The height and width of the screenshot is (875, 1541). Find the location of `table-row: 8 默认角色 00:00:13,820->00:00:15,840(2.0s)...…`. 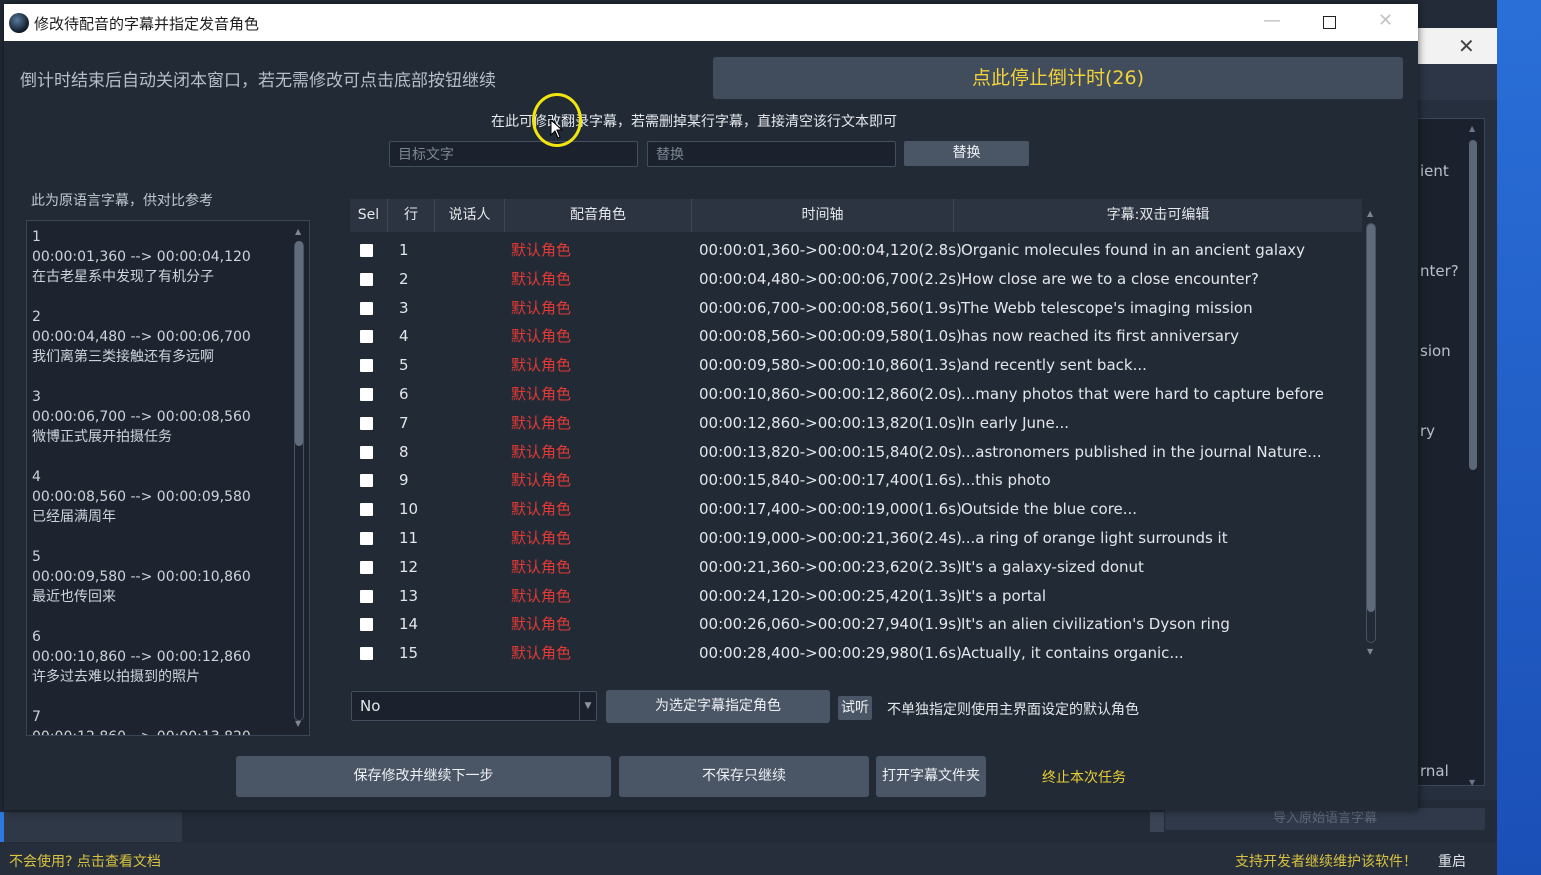

table-row: 8 默认角色 00:00:13,820->00:00:15,840(2.0s)...… is located at coordinates (856, 452).